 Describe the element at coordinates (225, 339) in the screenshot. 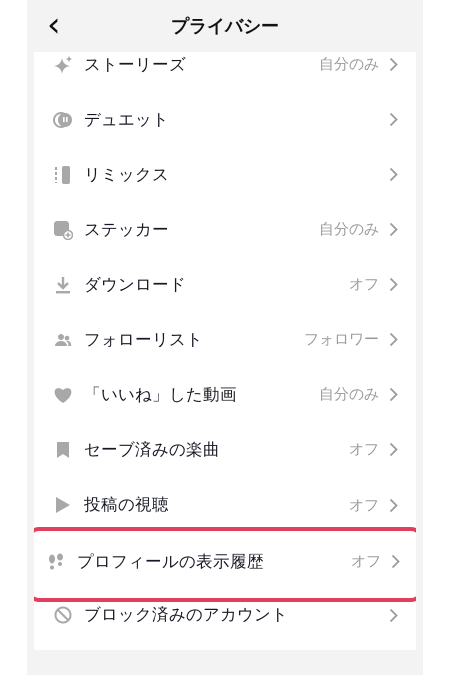

I see `settings-row: フォローリスト フォロワー` at that location.